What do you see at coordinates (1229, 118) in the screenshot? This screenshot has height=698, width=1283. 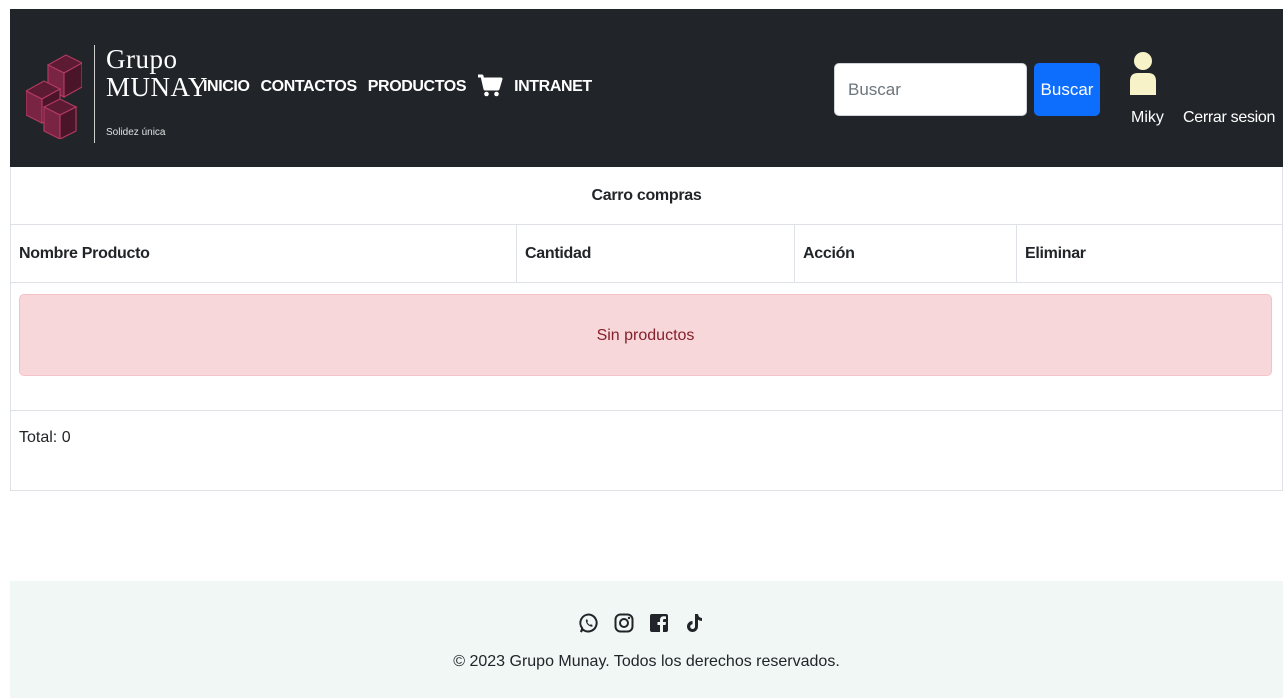 I see `logout-link: Cerrar sesion` at bounding box center [1229, 118].